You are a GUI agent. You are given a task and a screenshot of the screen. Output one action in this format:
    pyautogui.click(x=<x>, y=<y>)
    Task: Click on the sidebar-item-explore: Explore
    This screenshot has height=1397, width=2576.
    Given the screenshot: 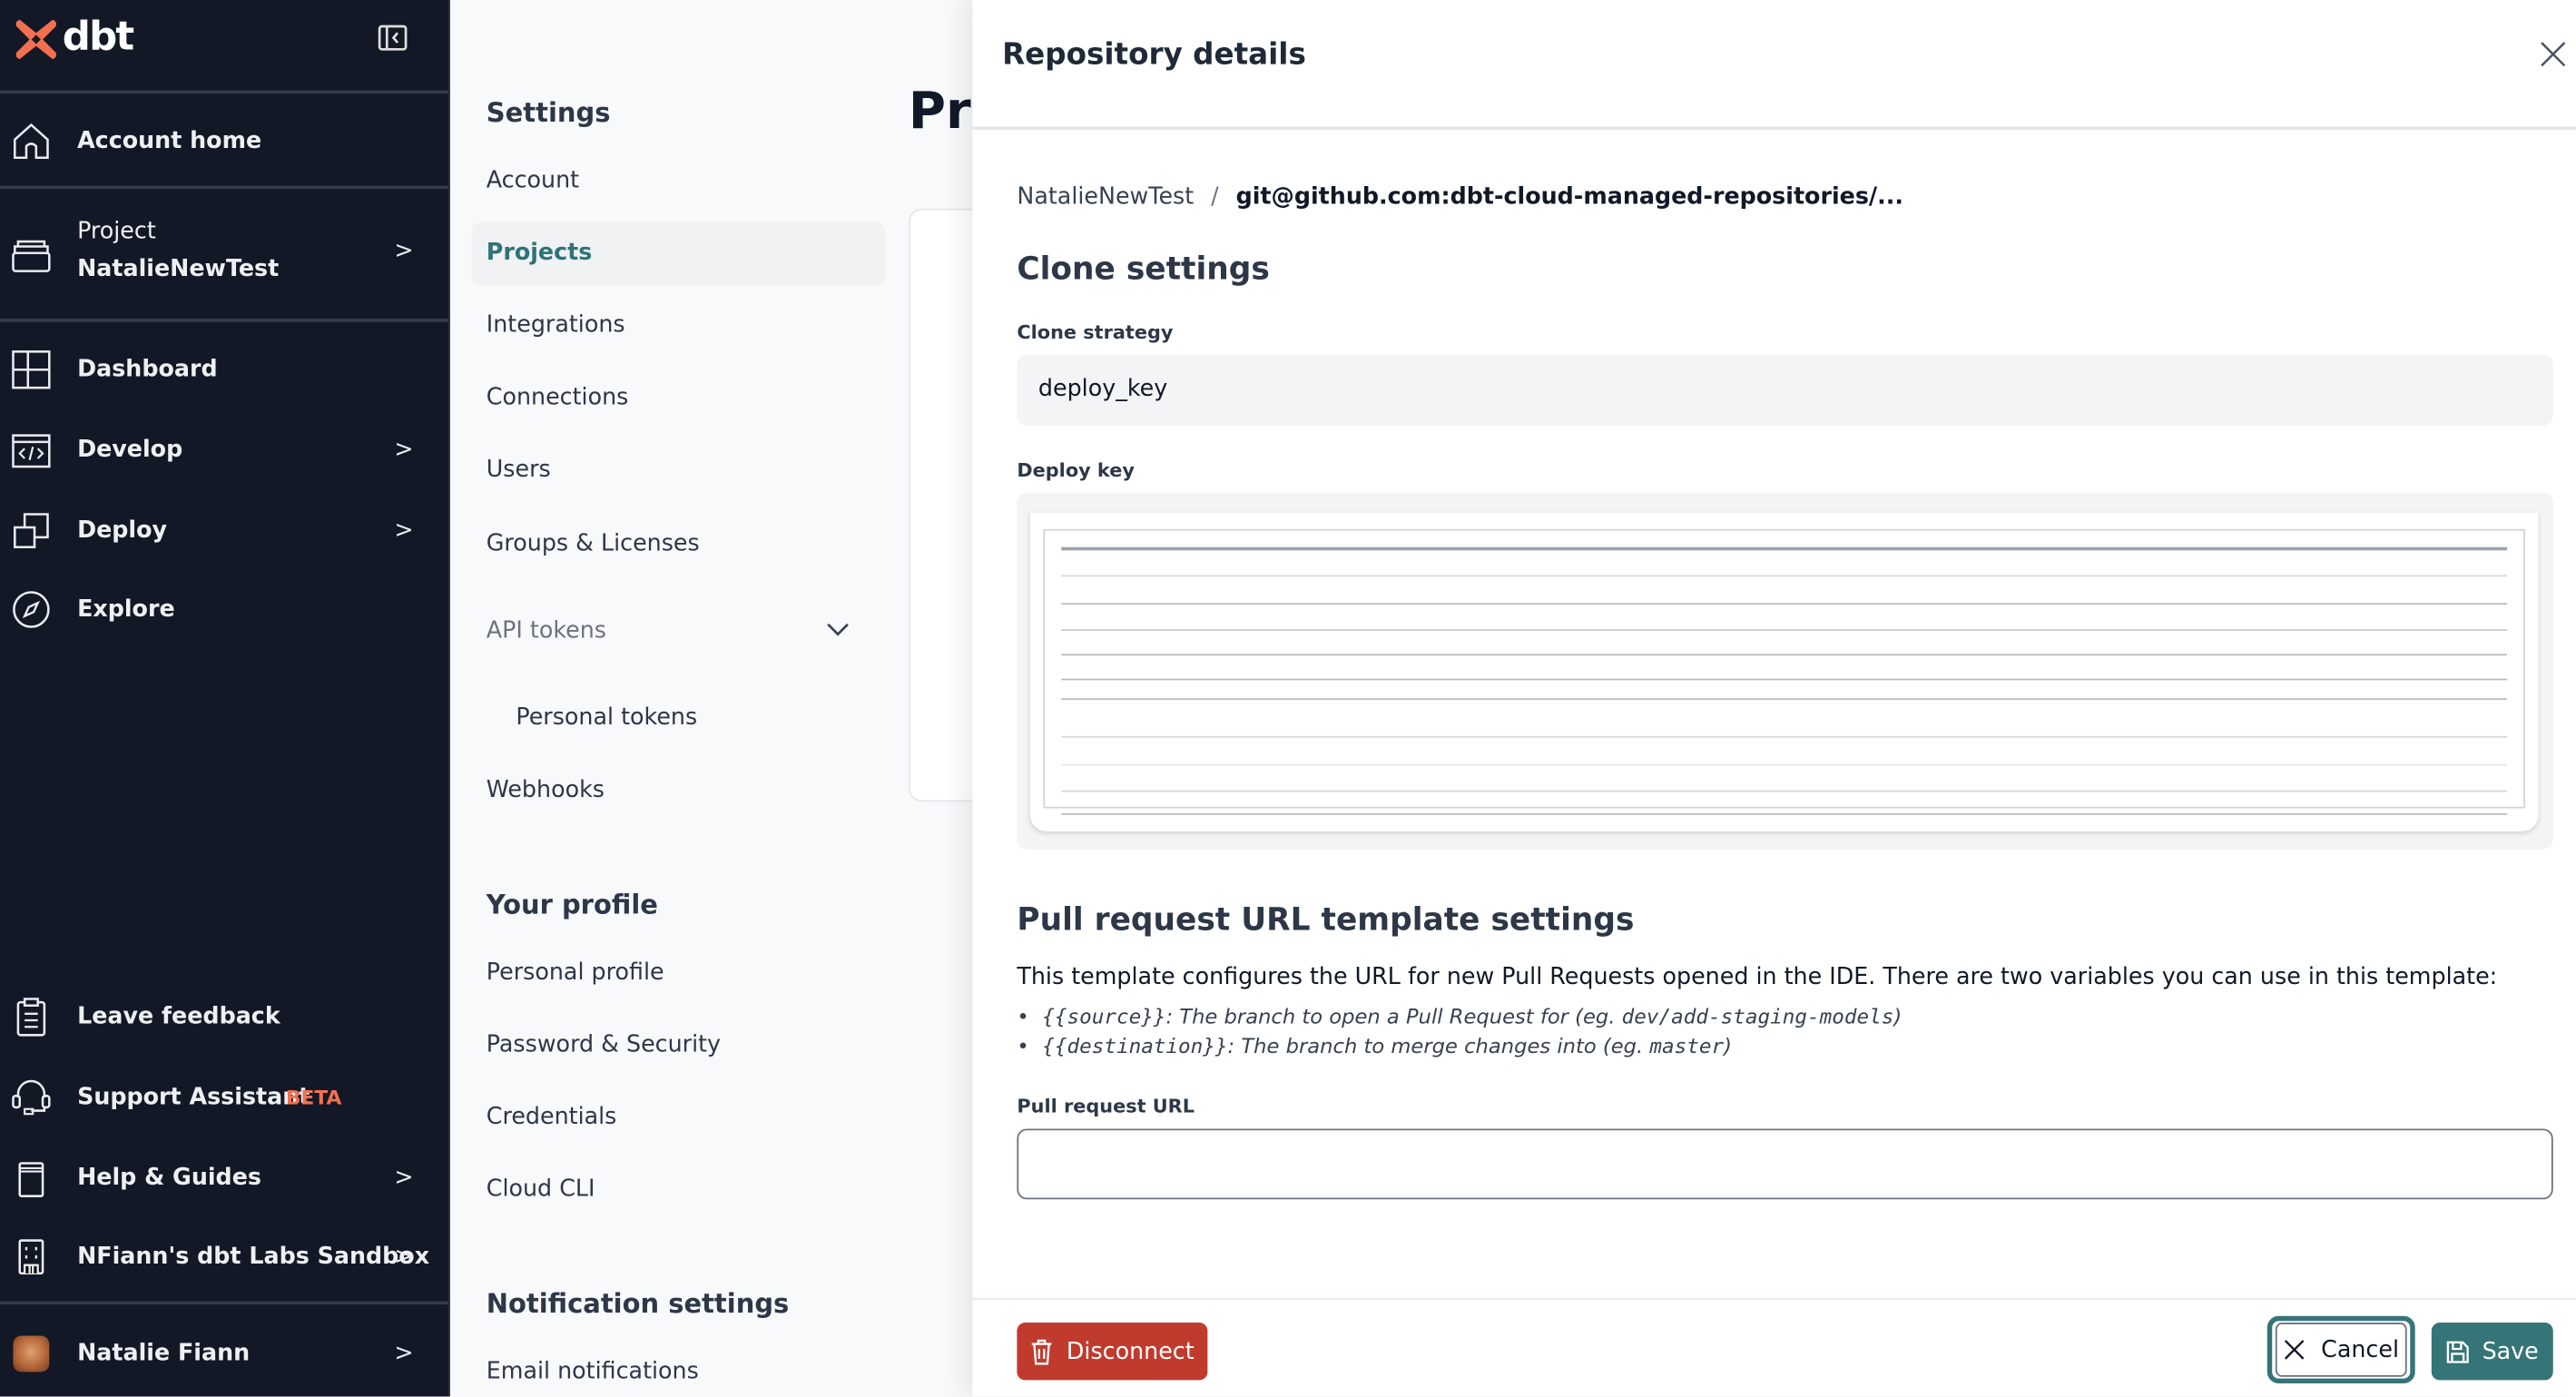 What is the action you would take?
    pyautogui.click(x=224, y=610)
    